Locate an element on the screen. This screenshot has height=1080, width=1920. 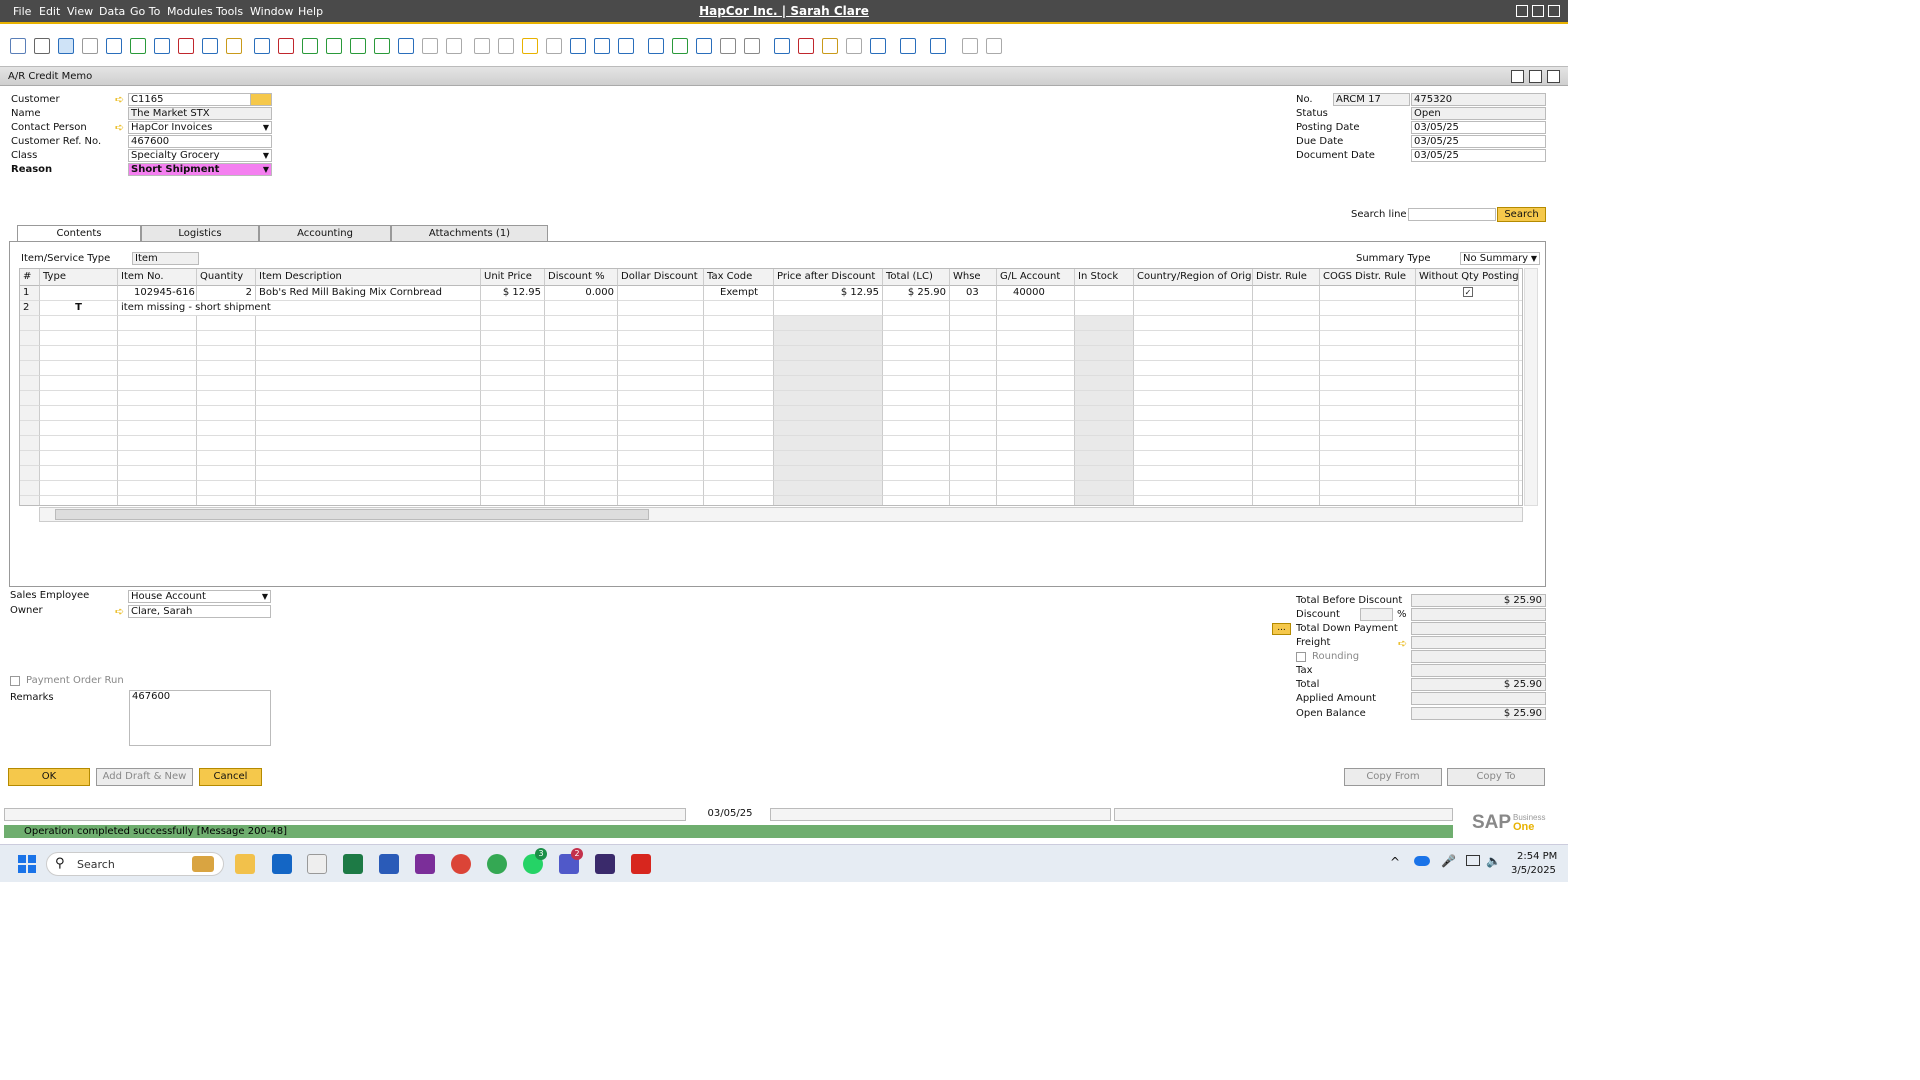
link-arrow-icon: ➪ is located at coordinates (120, 127).